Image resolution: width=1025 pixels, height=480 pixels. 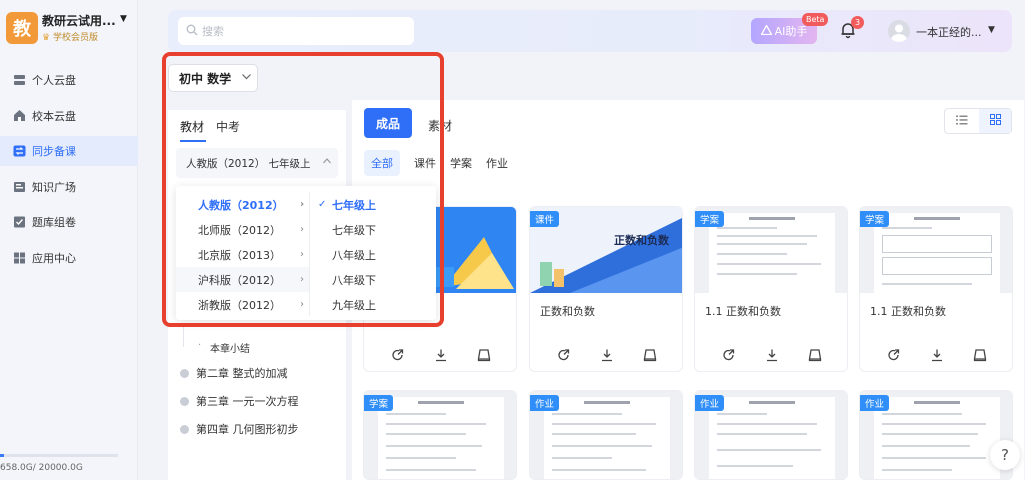 I want to click on edition-option-label: 北师版（2012）, so click(x=239, y=230).